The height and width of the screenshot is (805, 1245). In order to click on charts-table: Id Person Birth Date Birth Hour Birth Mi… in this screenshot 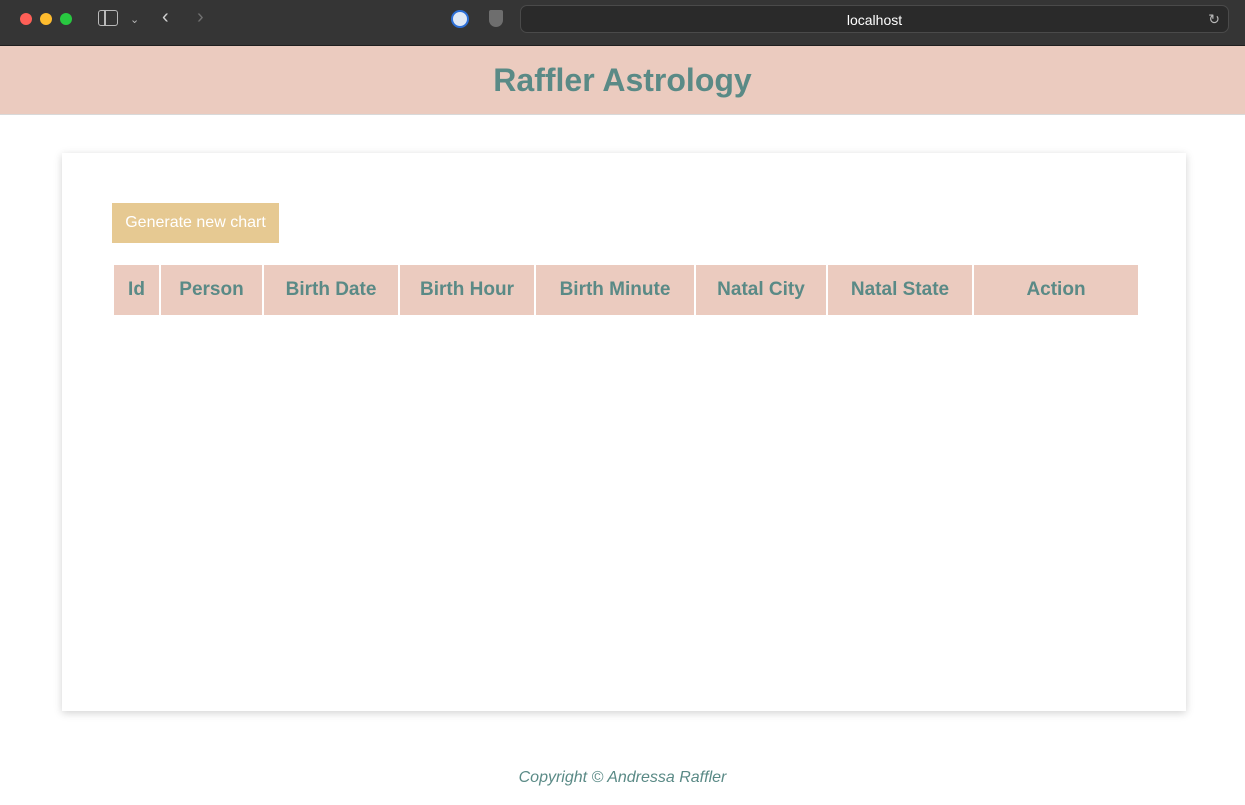, I will do `click(626, 290)`.